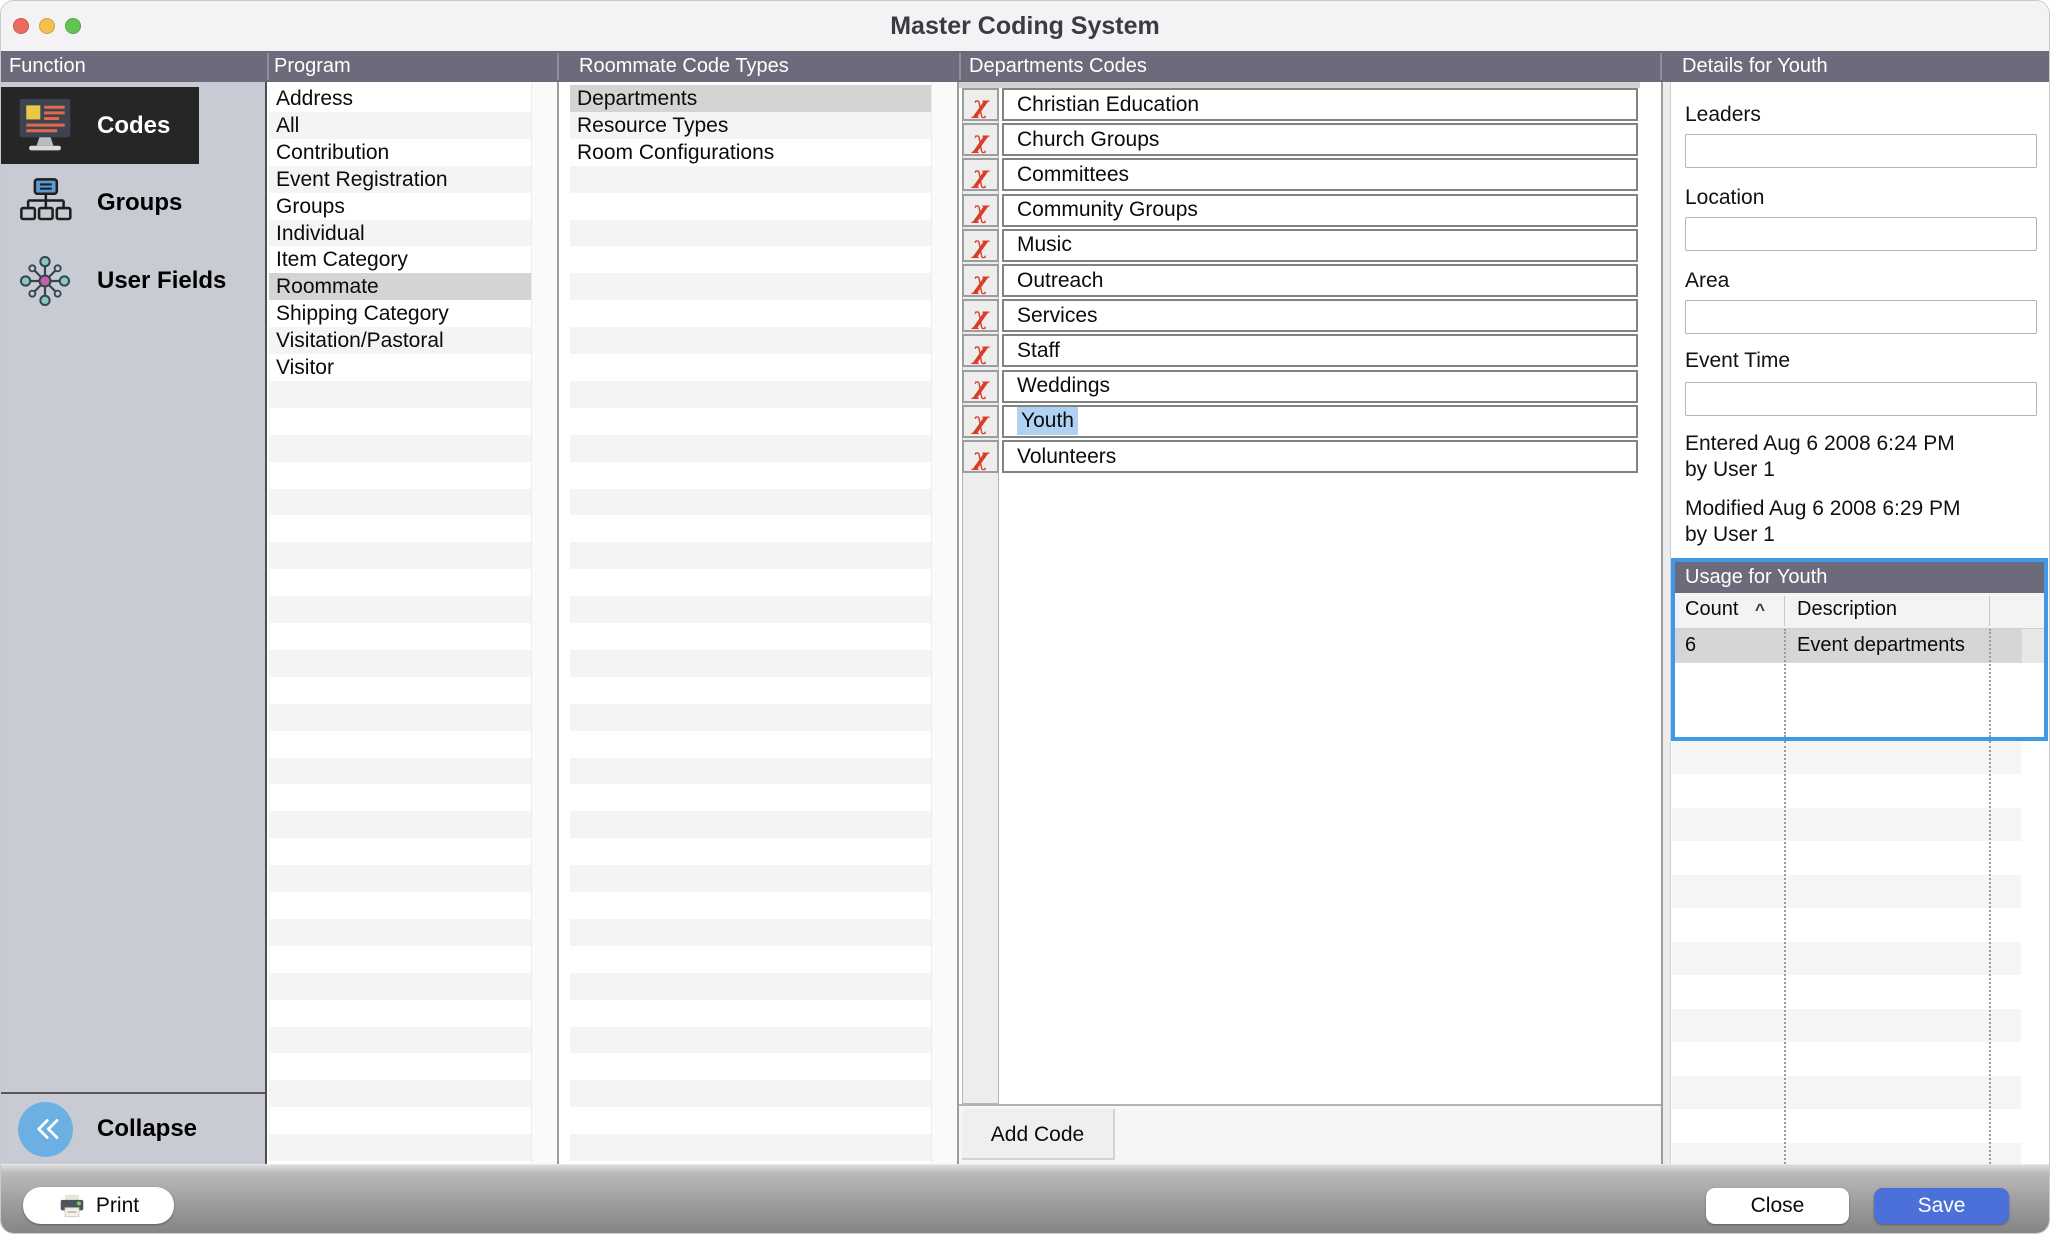 The image size is (2050, 1234). Describe the element at coordinates (1847, 609) in the screenshot. I see `description-column-header: Description` at that location.